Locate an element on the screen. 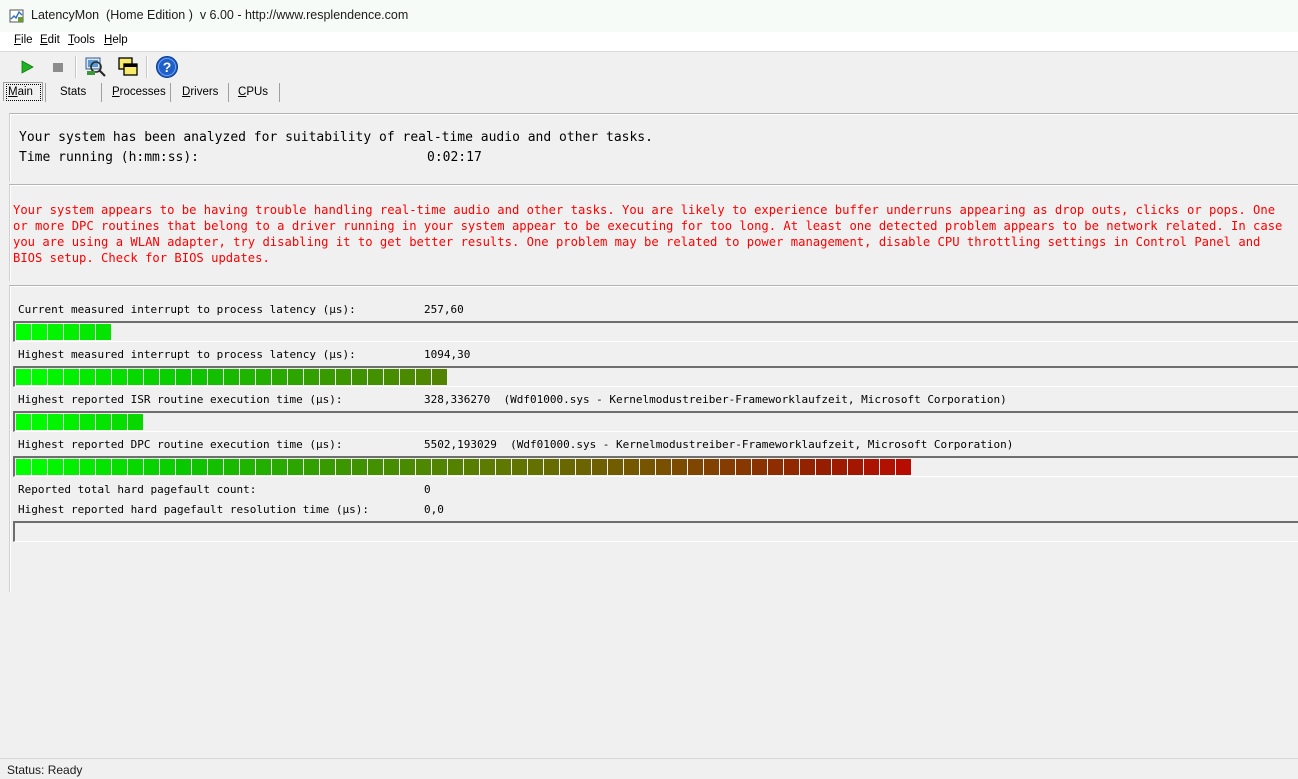 The image size is (1298, 779). menu-help-rest: elp is located at coordinates (120, 40).